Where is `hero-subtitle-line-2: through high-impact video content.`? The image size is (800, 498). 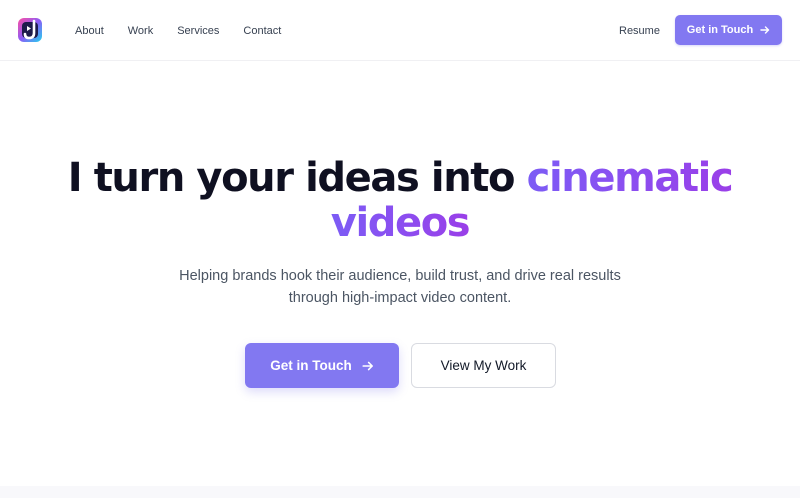
hero-subtitle-line-2: through high-impact video content. is located at coordinates (400, 298).